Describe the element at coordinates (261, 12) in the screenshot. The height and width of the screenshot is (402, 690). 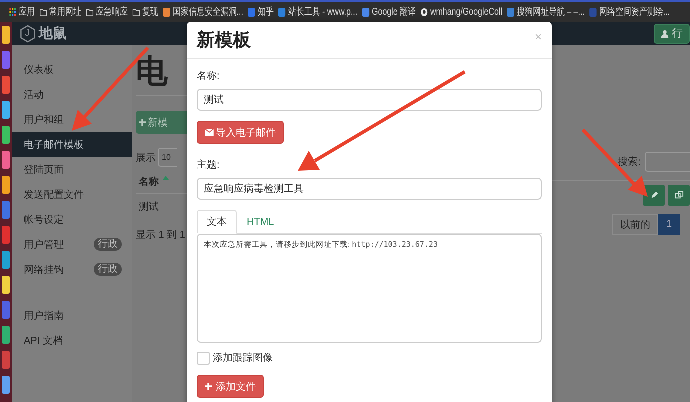
I see `bookmark: 知乎` at that location.